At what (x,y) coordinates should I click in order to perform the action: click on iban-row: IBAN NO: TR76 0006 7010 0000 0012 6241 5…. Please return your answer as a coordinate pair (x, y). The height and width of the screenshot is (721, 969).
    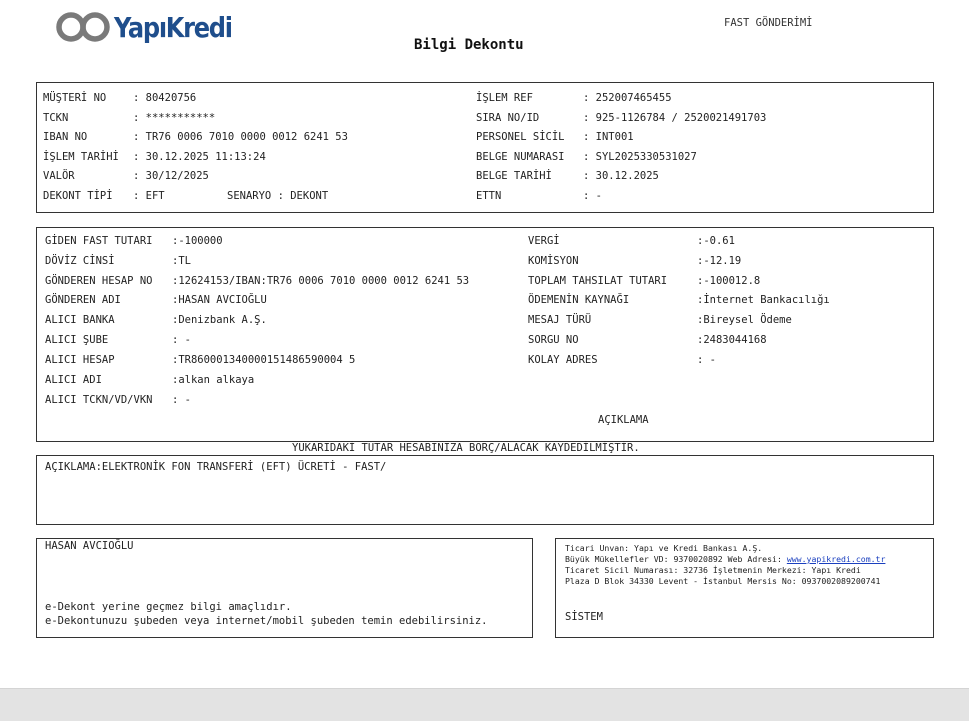
    Looking at the image, I should click on (195, 137).